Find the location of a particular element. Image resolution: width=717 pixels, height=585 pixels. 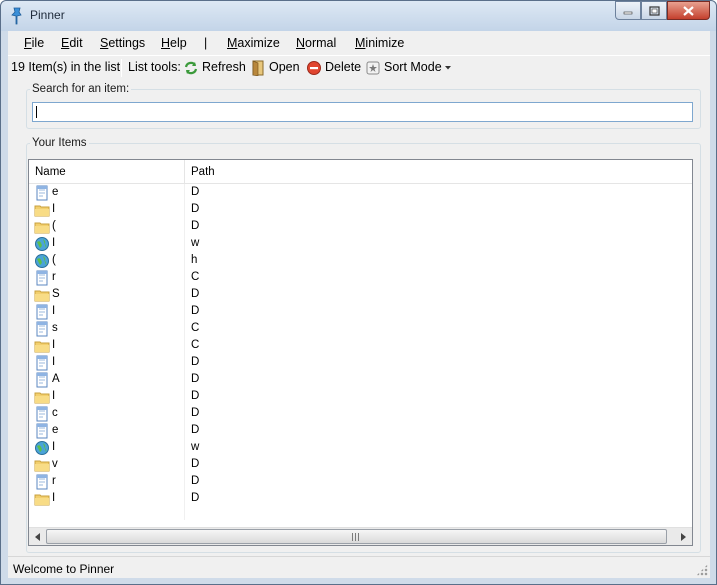

open-button: Open is located at coordinates (275, 68).